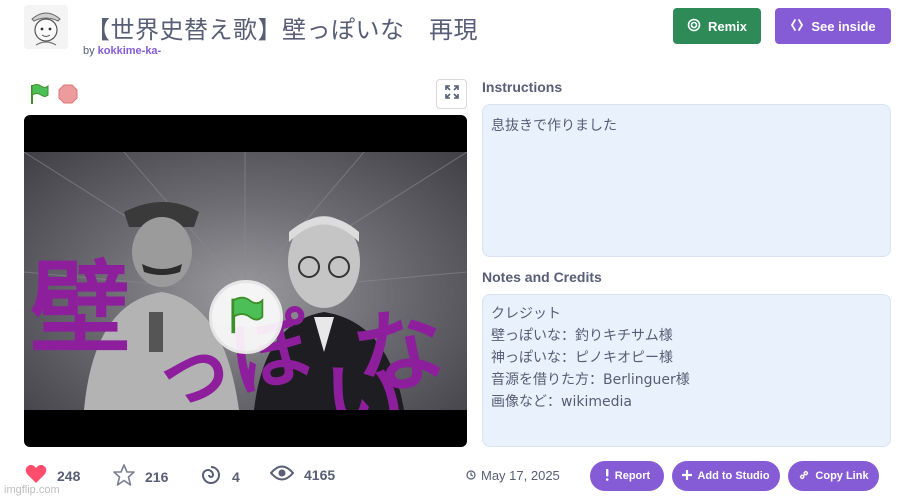 Image resolution: width=898 pixels, height=499 pixels. What do you see at coordinates (282, 474) in the screenshot?
I see `eye-icon` at bounding box center [282, 474].